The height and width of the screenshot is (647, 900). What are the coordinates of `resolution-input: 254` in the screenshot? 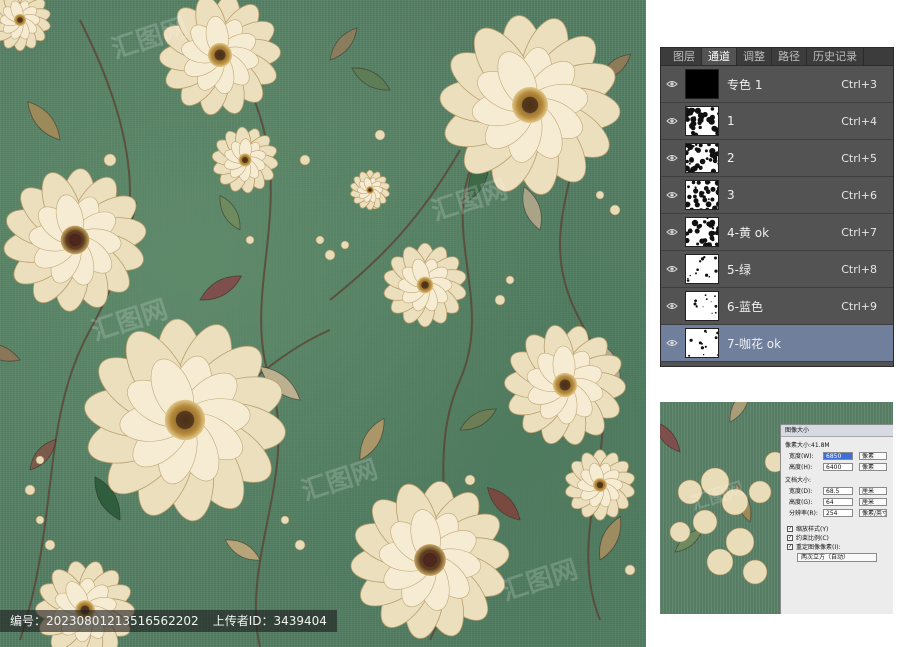 It's located at (838, 512).